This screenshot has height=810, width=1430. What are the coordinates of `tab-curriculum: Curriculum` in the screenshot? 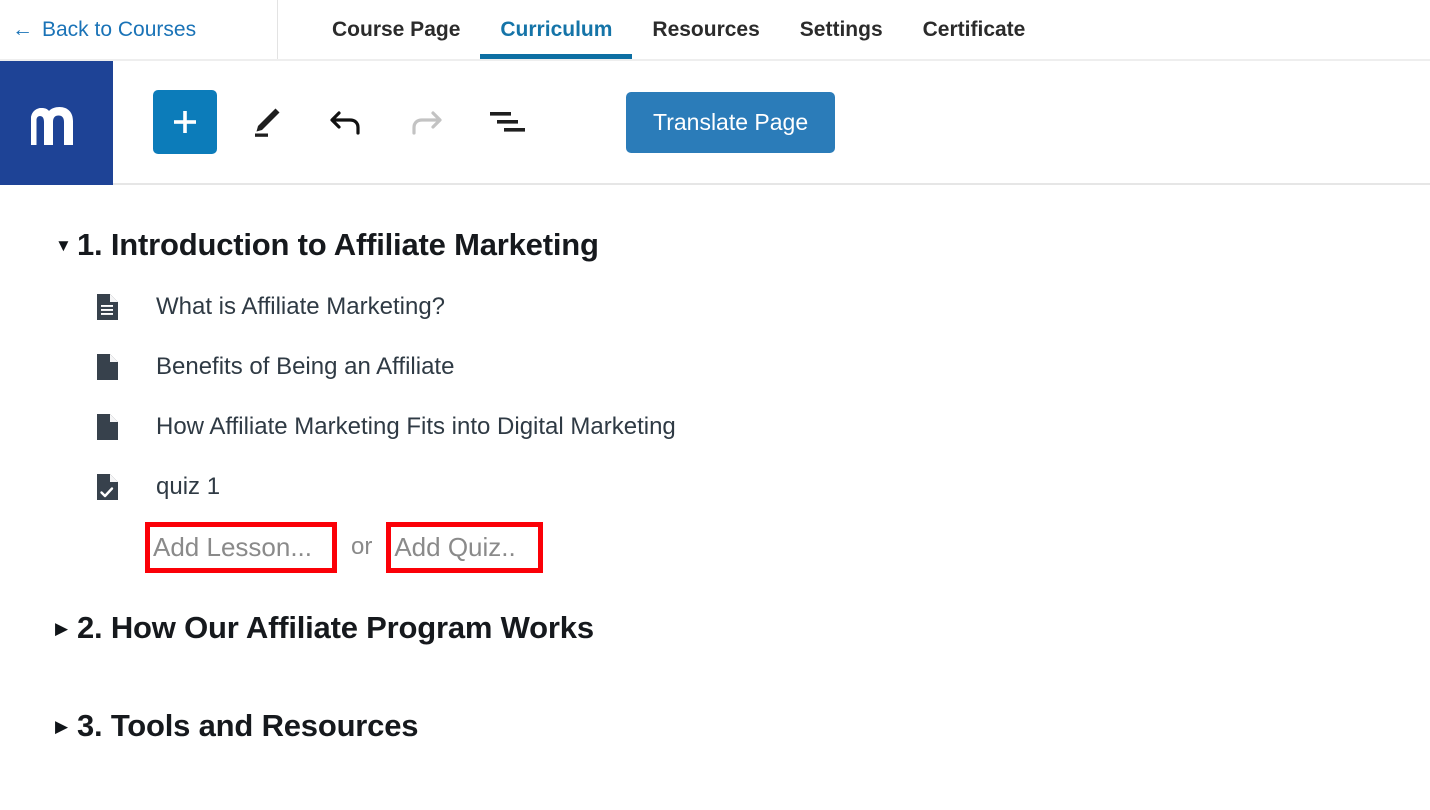 It's located at (556, 29).